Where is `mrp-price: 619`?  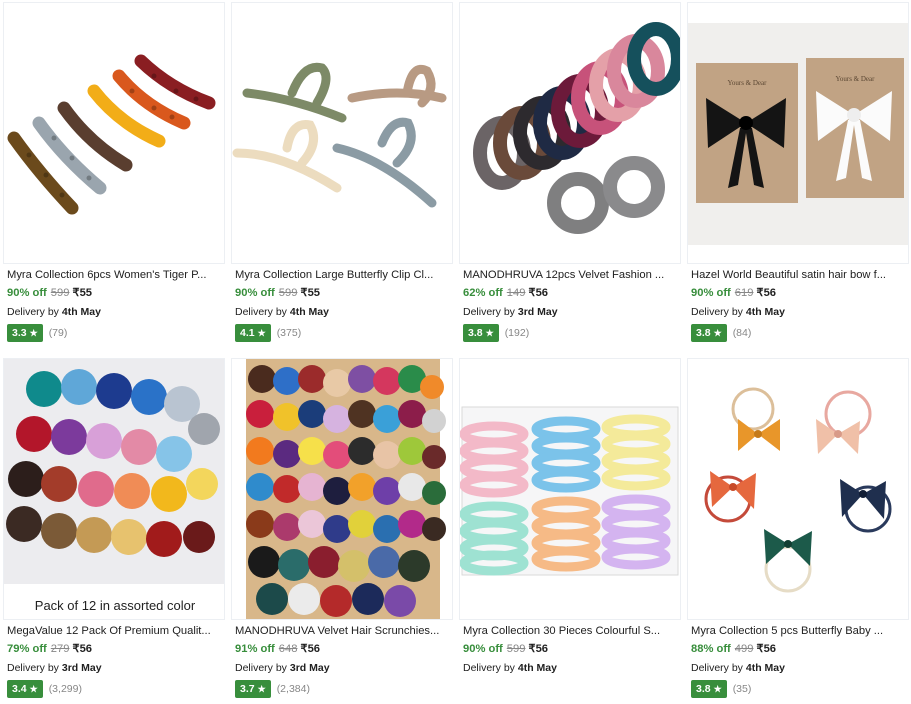
mrp-price: 619 is located at coordinates (744, 293).